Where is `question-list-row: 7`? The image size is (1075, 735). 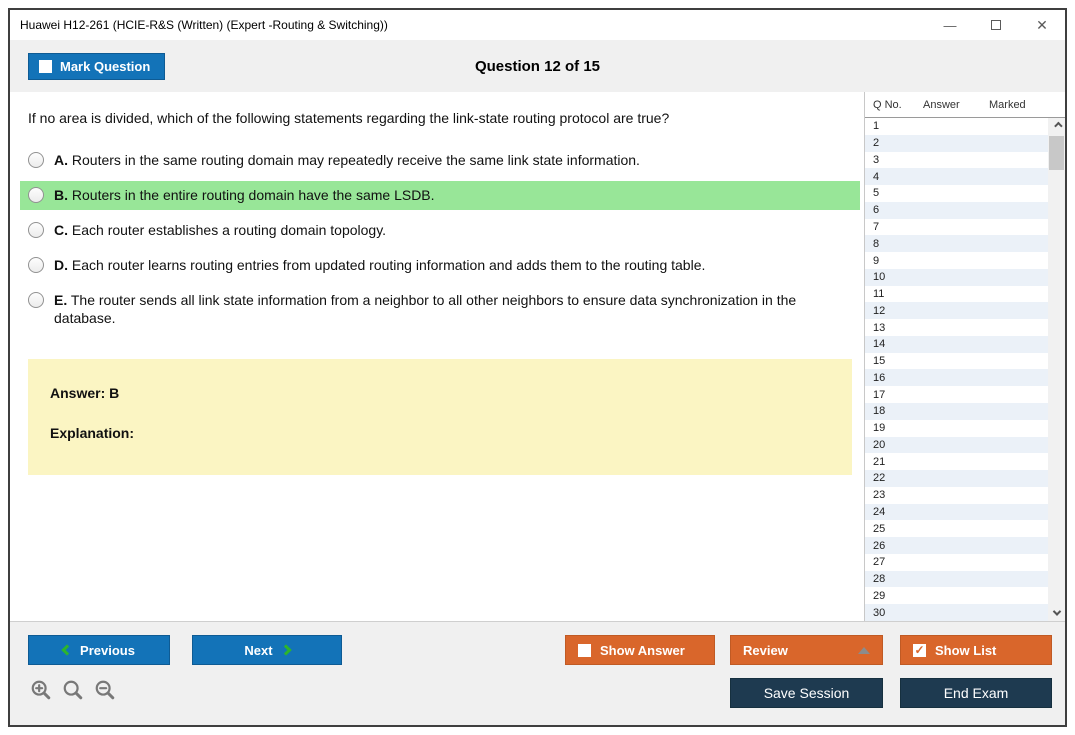
question-list-row: 7 is located at coordinates (956, 227).